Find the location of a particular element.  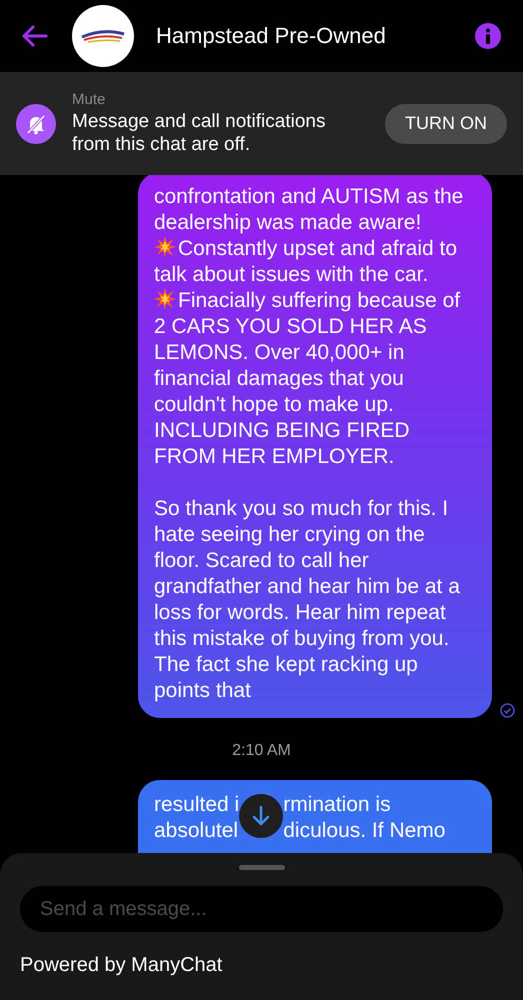

message-text: So thank you so much for this. I hate seeing her crying on the floor. Scared to call her grandfather and hear him be at a loss for words. Hear him repeat this mistake of buying from you. The fact she kept racking up points that is located at coordinates (307, 599).